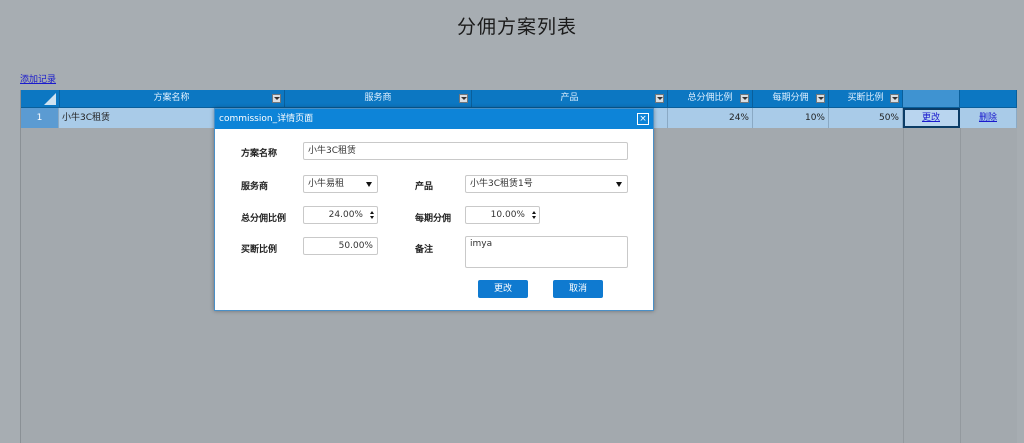 Image resolution: width=1024 pixels, height=443 pixels. I want to click on column-header-label: 总分佣比例, so click(710, 98).